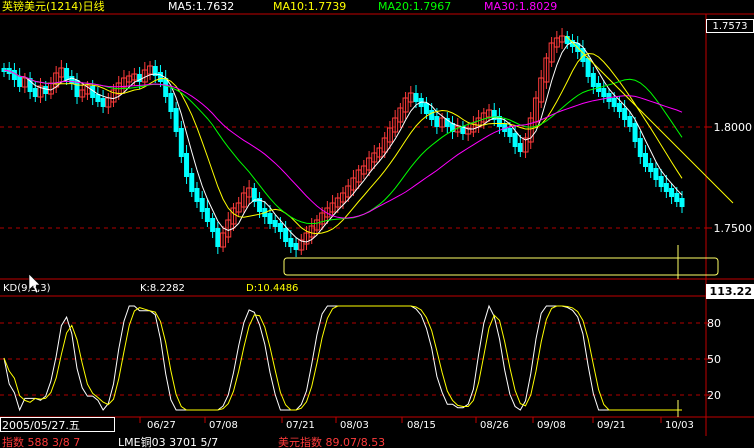 This screenshot has width=754, height=448. I want to click on current-price-box: 1.7573, so click(730, 26).